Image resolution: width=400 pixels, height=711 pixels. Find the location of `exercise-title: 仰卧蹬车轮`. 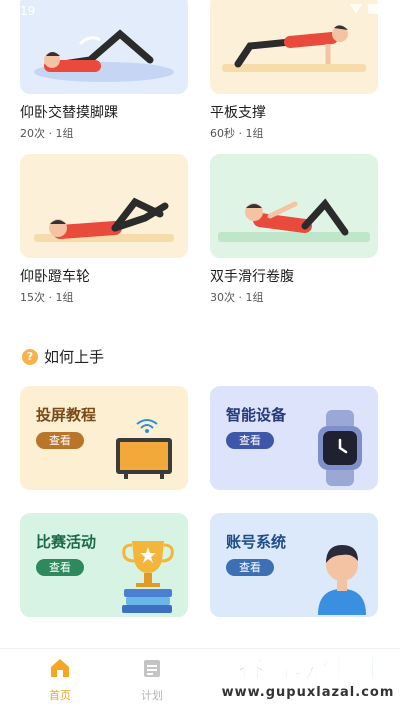

exercise-title: 仰卧蹬车轮 is located at coordinates (55, 277).